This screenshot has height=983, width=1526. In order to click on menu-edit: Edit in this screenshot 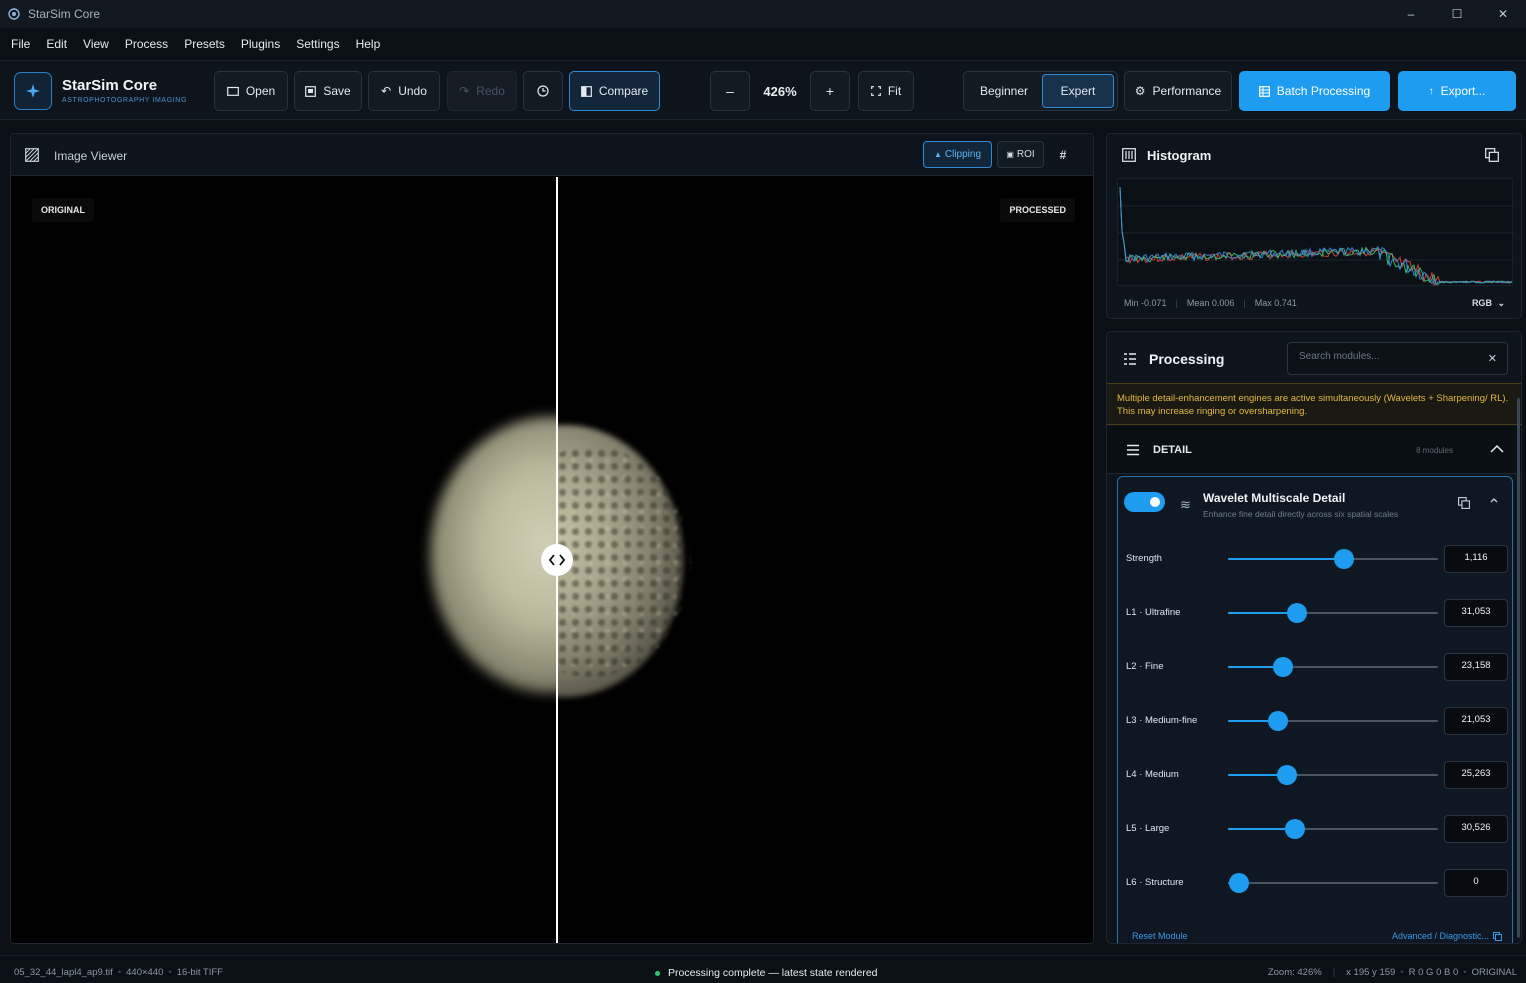, I will do `click(56, 44)`.